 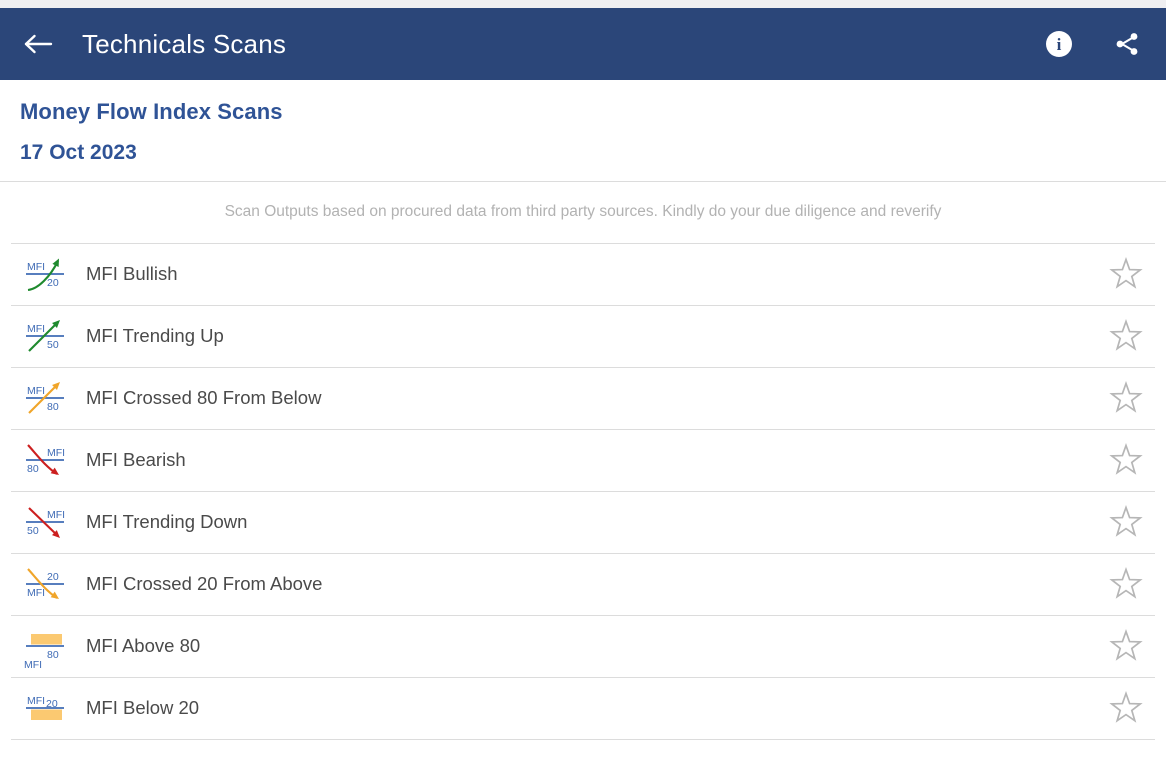 What do you see at coordinates (583, 274) in the screenshot?
I see `scan-row: MFI 20 MFI Bullish` at bounding box center [583, 274].